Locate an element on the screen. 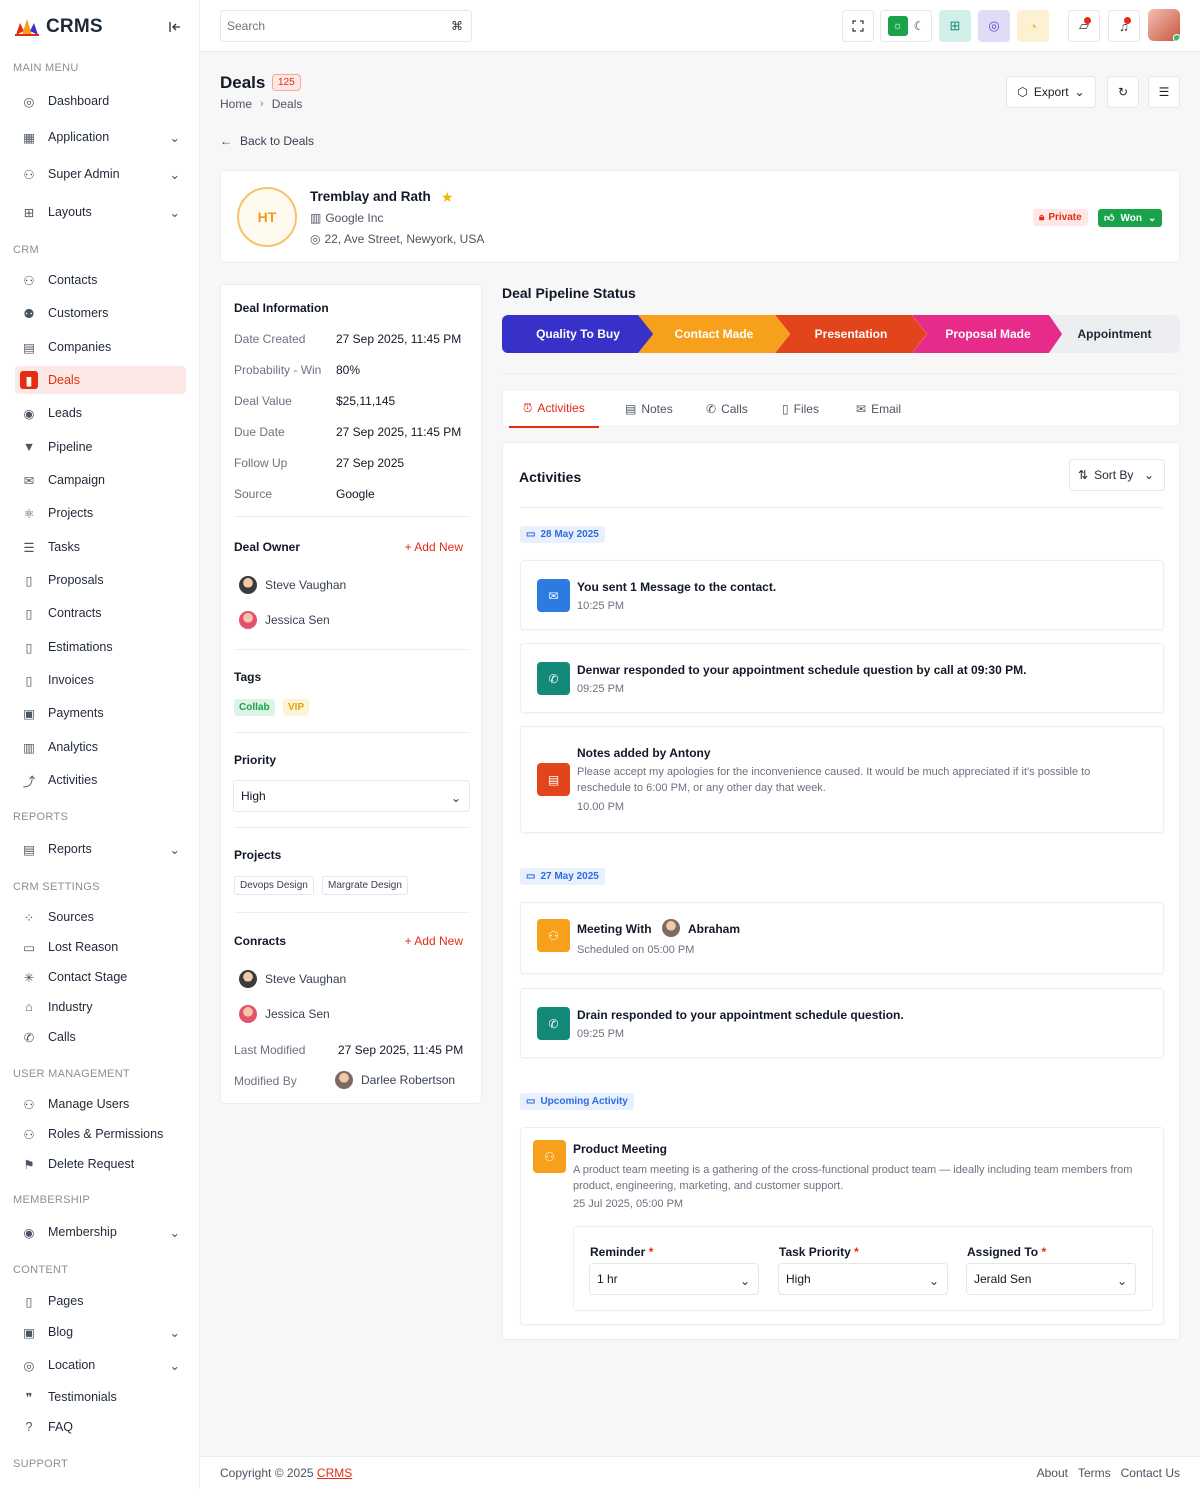  search-input is located at coordinates (331, 26).